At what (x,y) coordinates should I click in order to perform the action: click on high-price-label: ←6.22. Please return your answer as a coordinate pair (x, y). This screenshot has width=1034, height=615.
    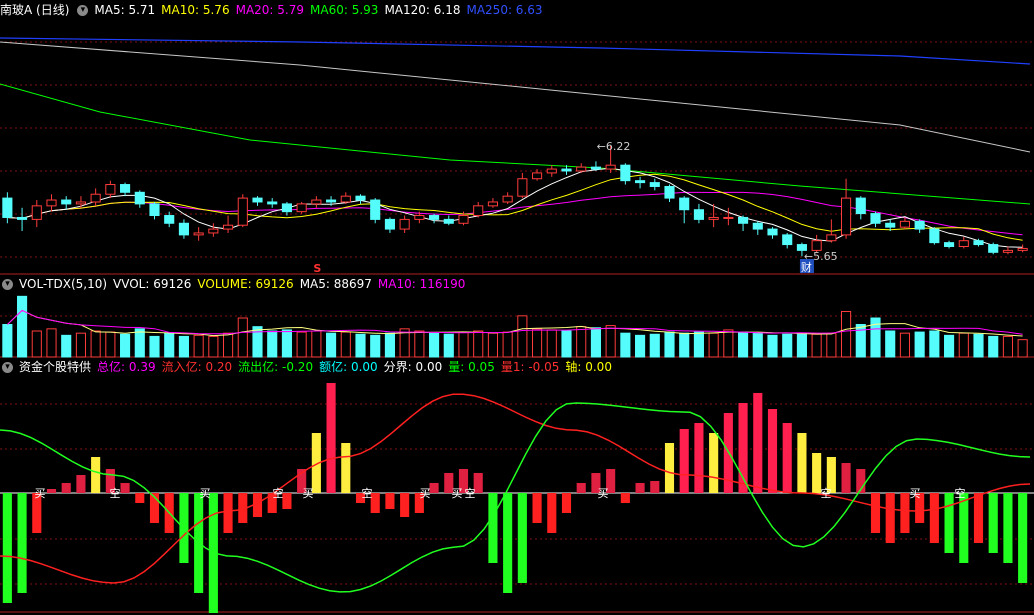
    Looking at the image, I should click on (614, 146).